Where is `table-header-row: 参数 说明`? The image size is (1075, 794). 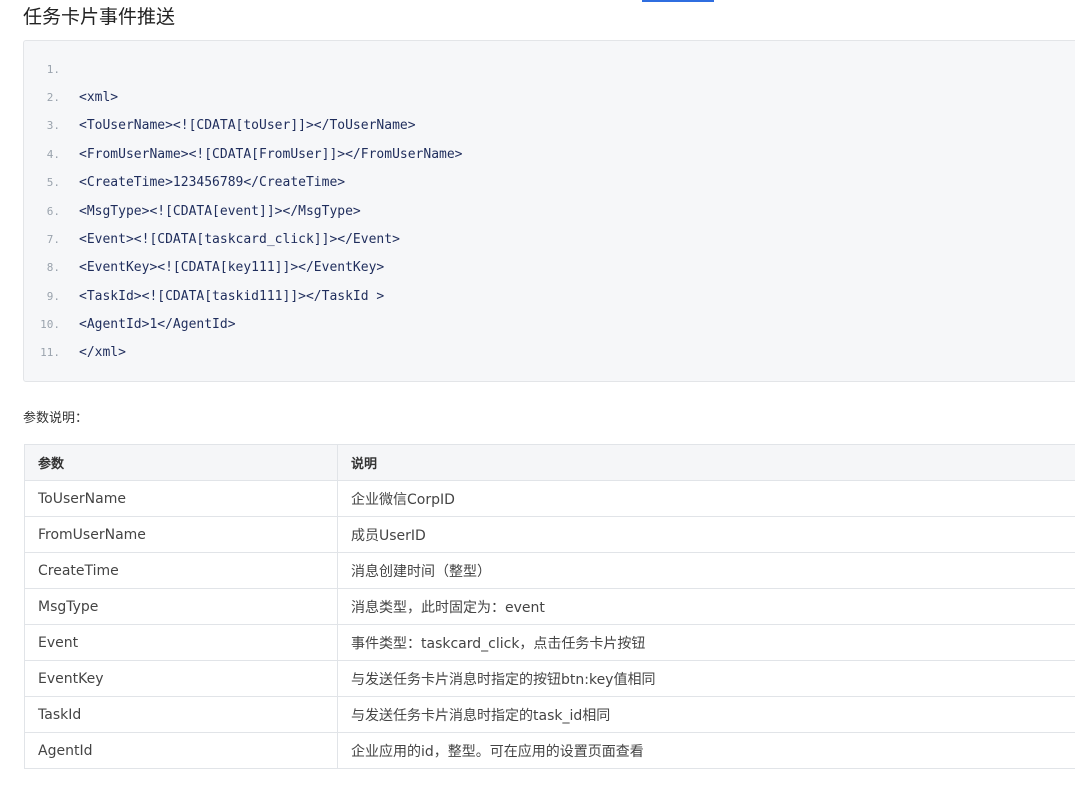
table-header-row: 参数 说明 is located at coordinates (549, 462).